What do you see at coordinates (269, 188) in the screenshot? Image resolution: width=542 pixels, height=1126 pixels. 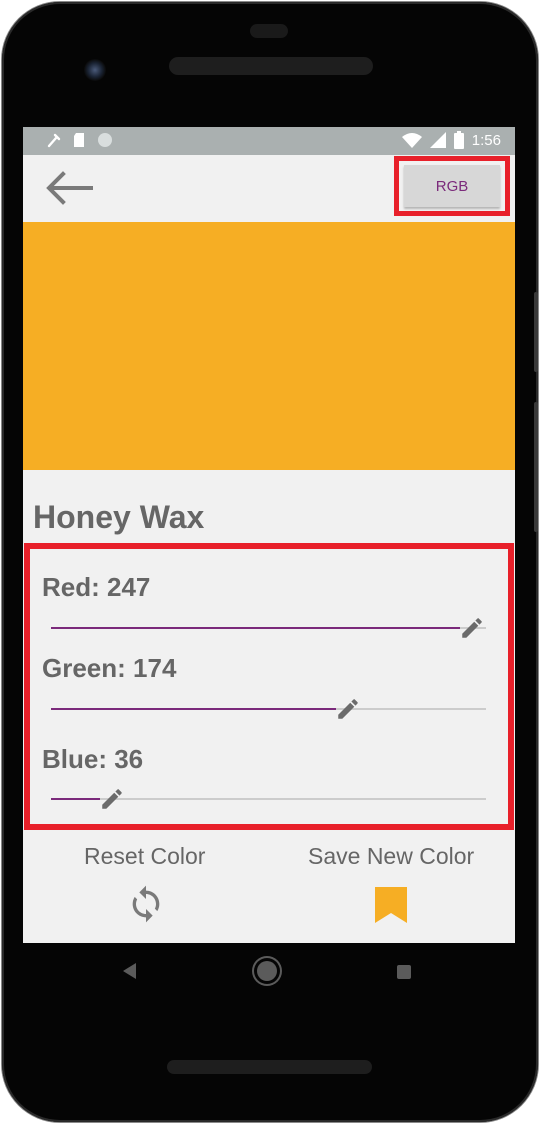 I see `app-bar: RGB` at bounding box center [269, 188].